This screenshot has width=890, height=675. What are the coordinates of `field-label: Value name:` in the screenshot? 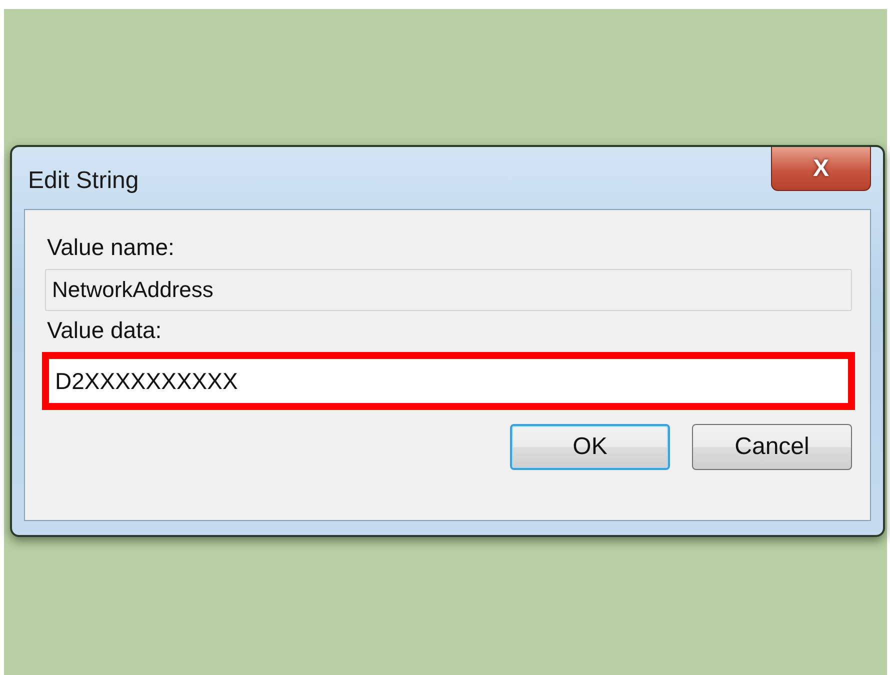 It's located at (111, 247).